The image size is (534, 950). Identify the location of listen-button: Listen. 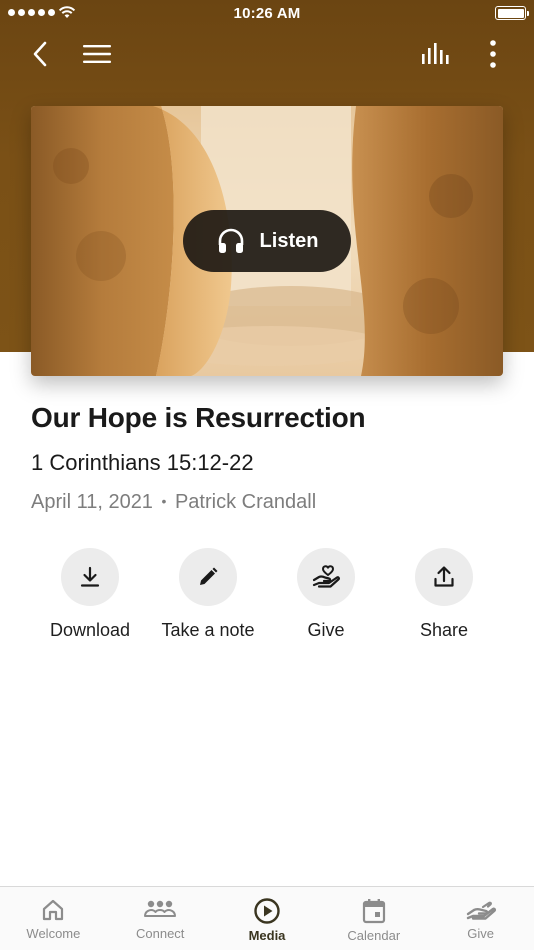
(267, 241).